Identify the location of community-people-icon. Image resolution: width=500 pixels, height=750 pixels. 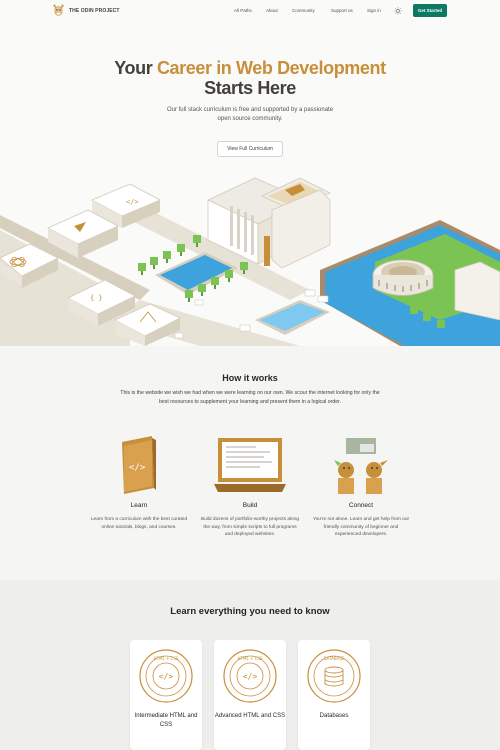
(361, 466).